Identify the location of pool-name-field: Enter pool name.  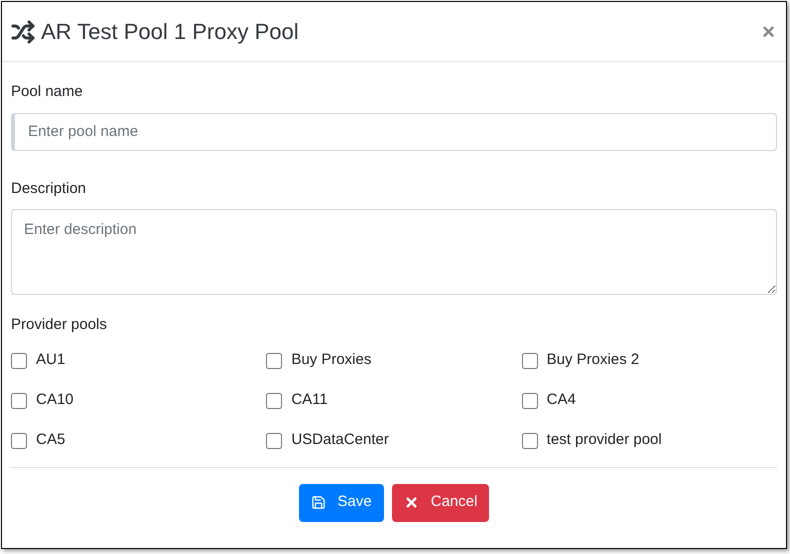
(394, 131).